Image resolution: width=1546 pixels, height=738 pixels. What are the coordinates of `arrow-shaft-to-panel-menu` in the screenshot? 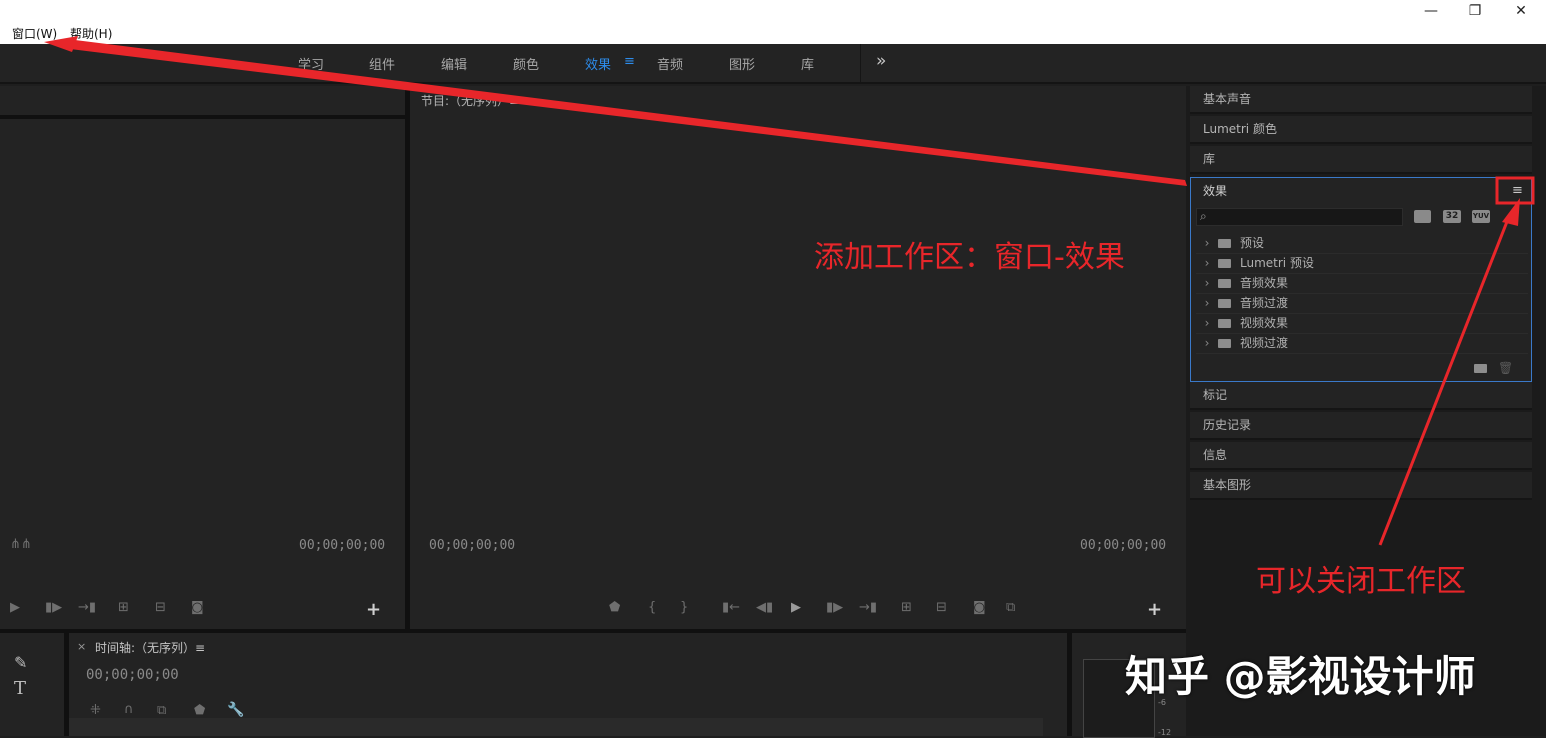 It's located at (1445, 379).